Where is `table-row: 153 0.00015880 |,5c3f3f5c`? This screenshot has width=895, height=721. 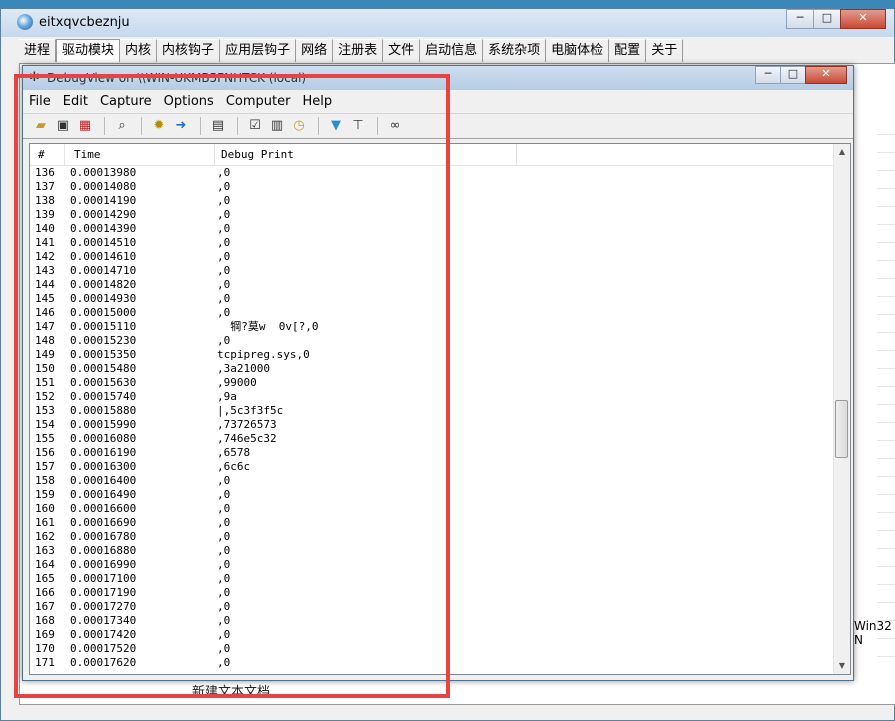 table-row: 153 0.00015880 |,5c3f3f5c is located at coordinates (433, 411).